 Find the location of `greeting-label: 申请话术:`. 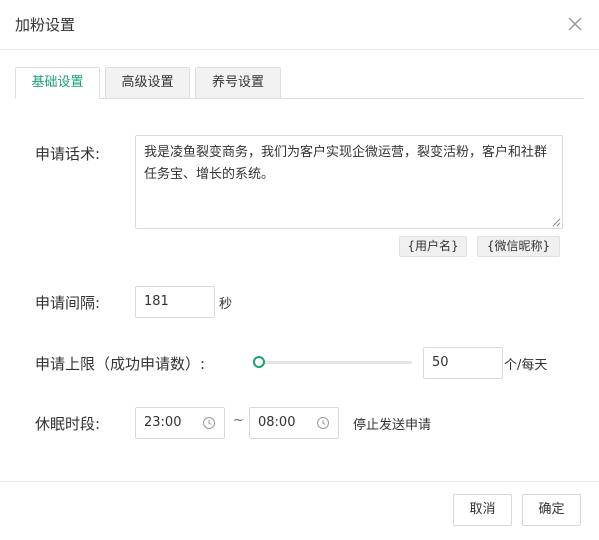

greeting-label: 申请话术: is located at coordinates (68, 154).